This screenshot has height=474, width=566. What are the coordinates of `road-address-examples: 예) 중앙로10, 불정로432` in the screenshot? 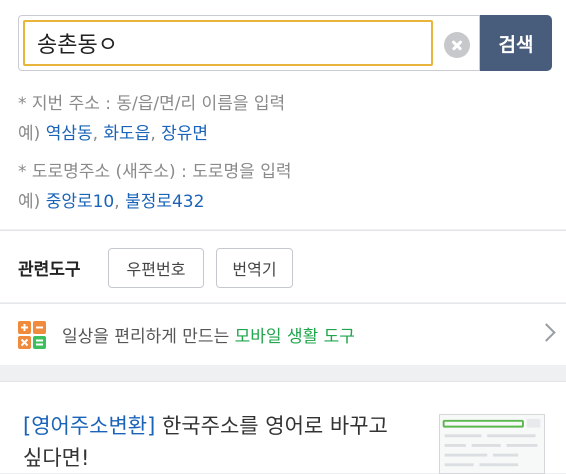 It's located at (111, 202).